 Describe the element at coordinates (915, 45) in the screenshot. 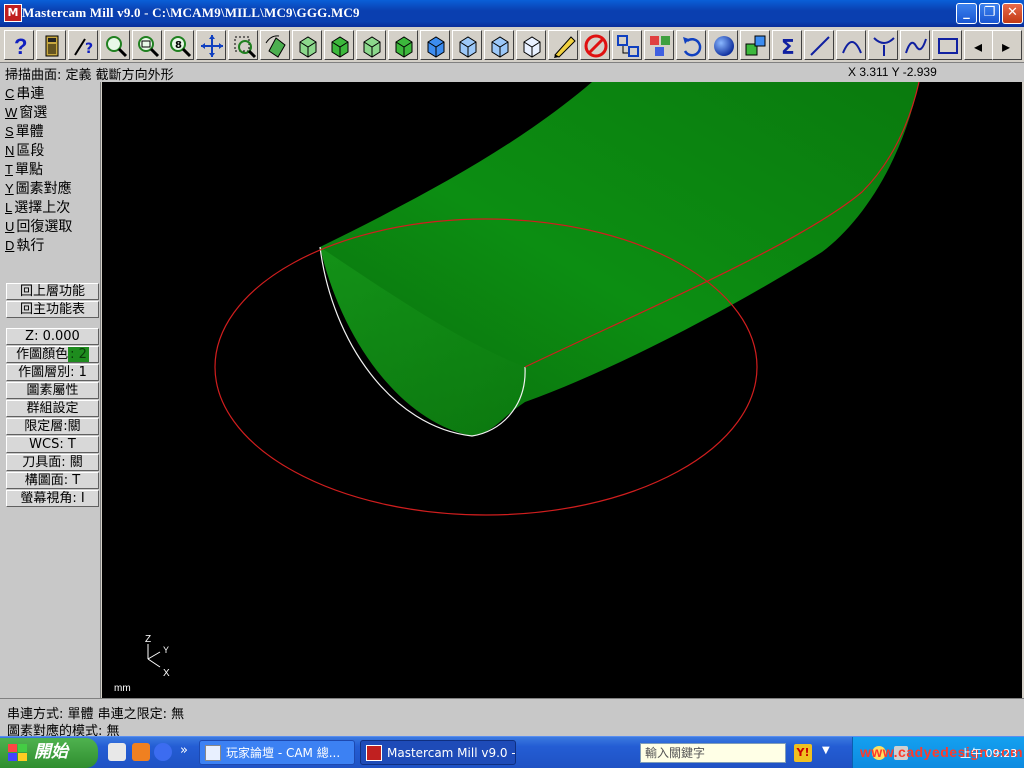

I see `spline-icon` at that location.